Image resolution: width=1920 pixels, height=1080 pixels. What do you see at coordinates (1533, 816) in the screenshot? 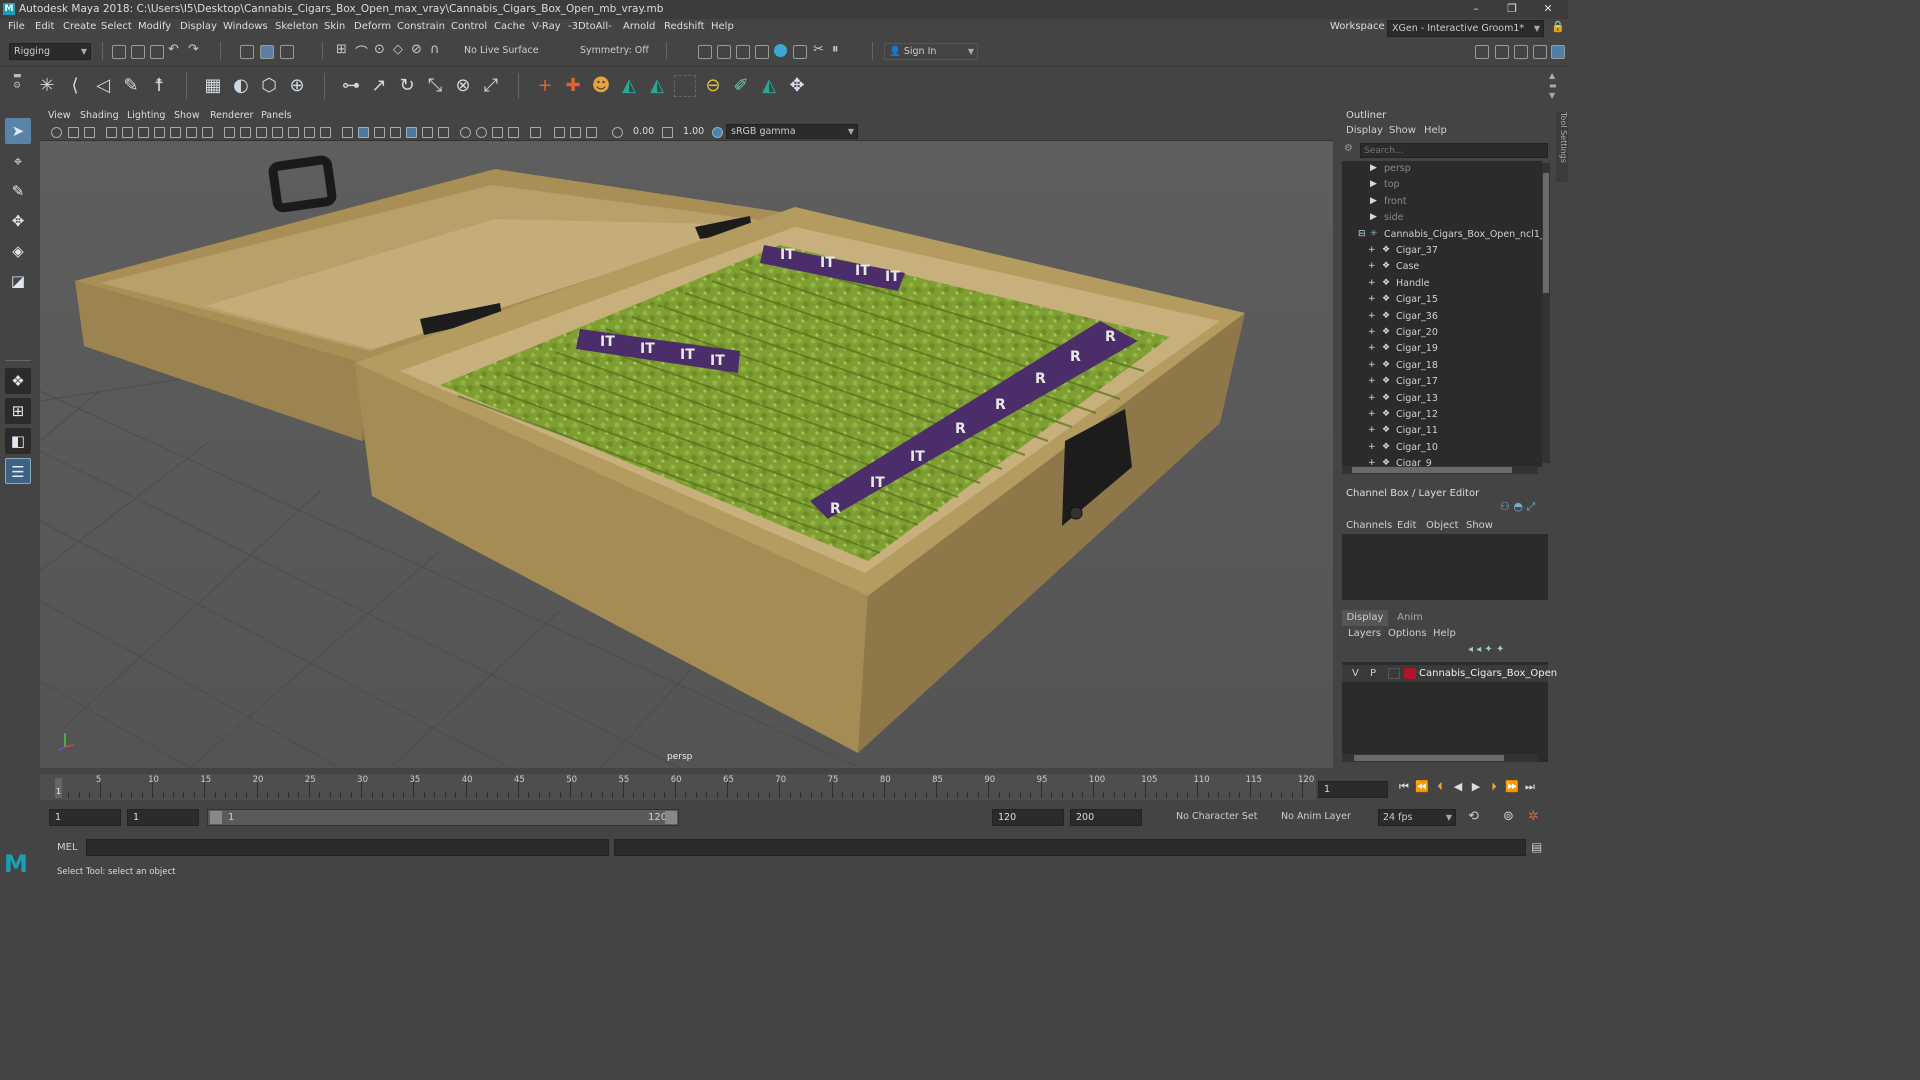
I see `animation-preferences-icon: ✲` at bounding box center [1533, 816].